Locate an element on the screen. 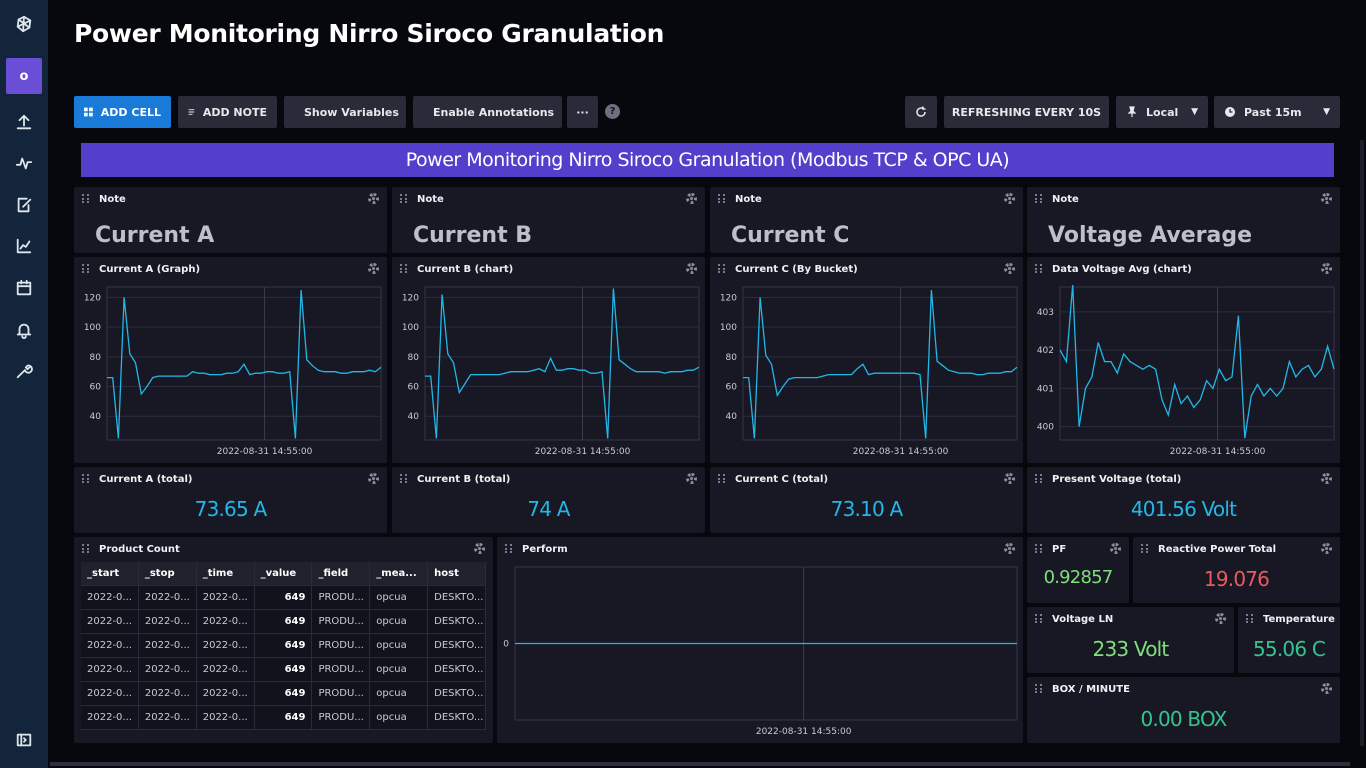 The height and width of the screenshot is (768, 1366). single-stat-cell: Current B (total) 74 A is located at coordinates (548, 500).